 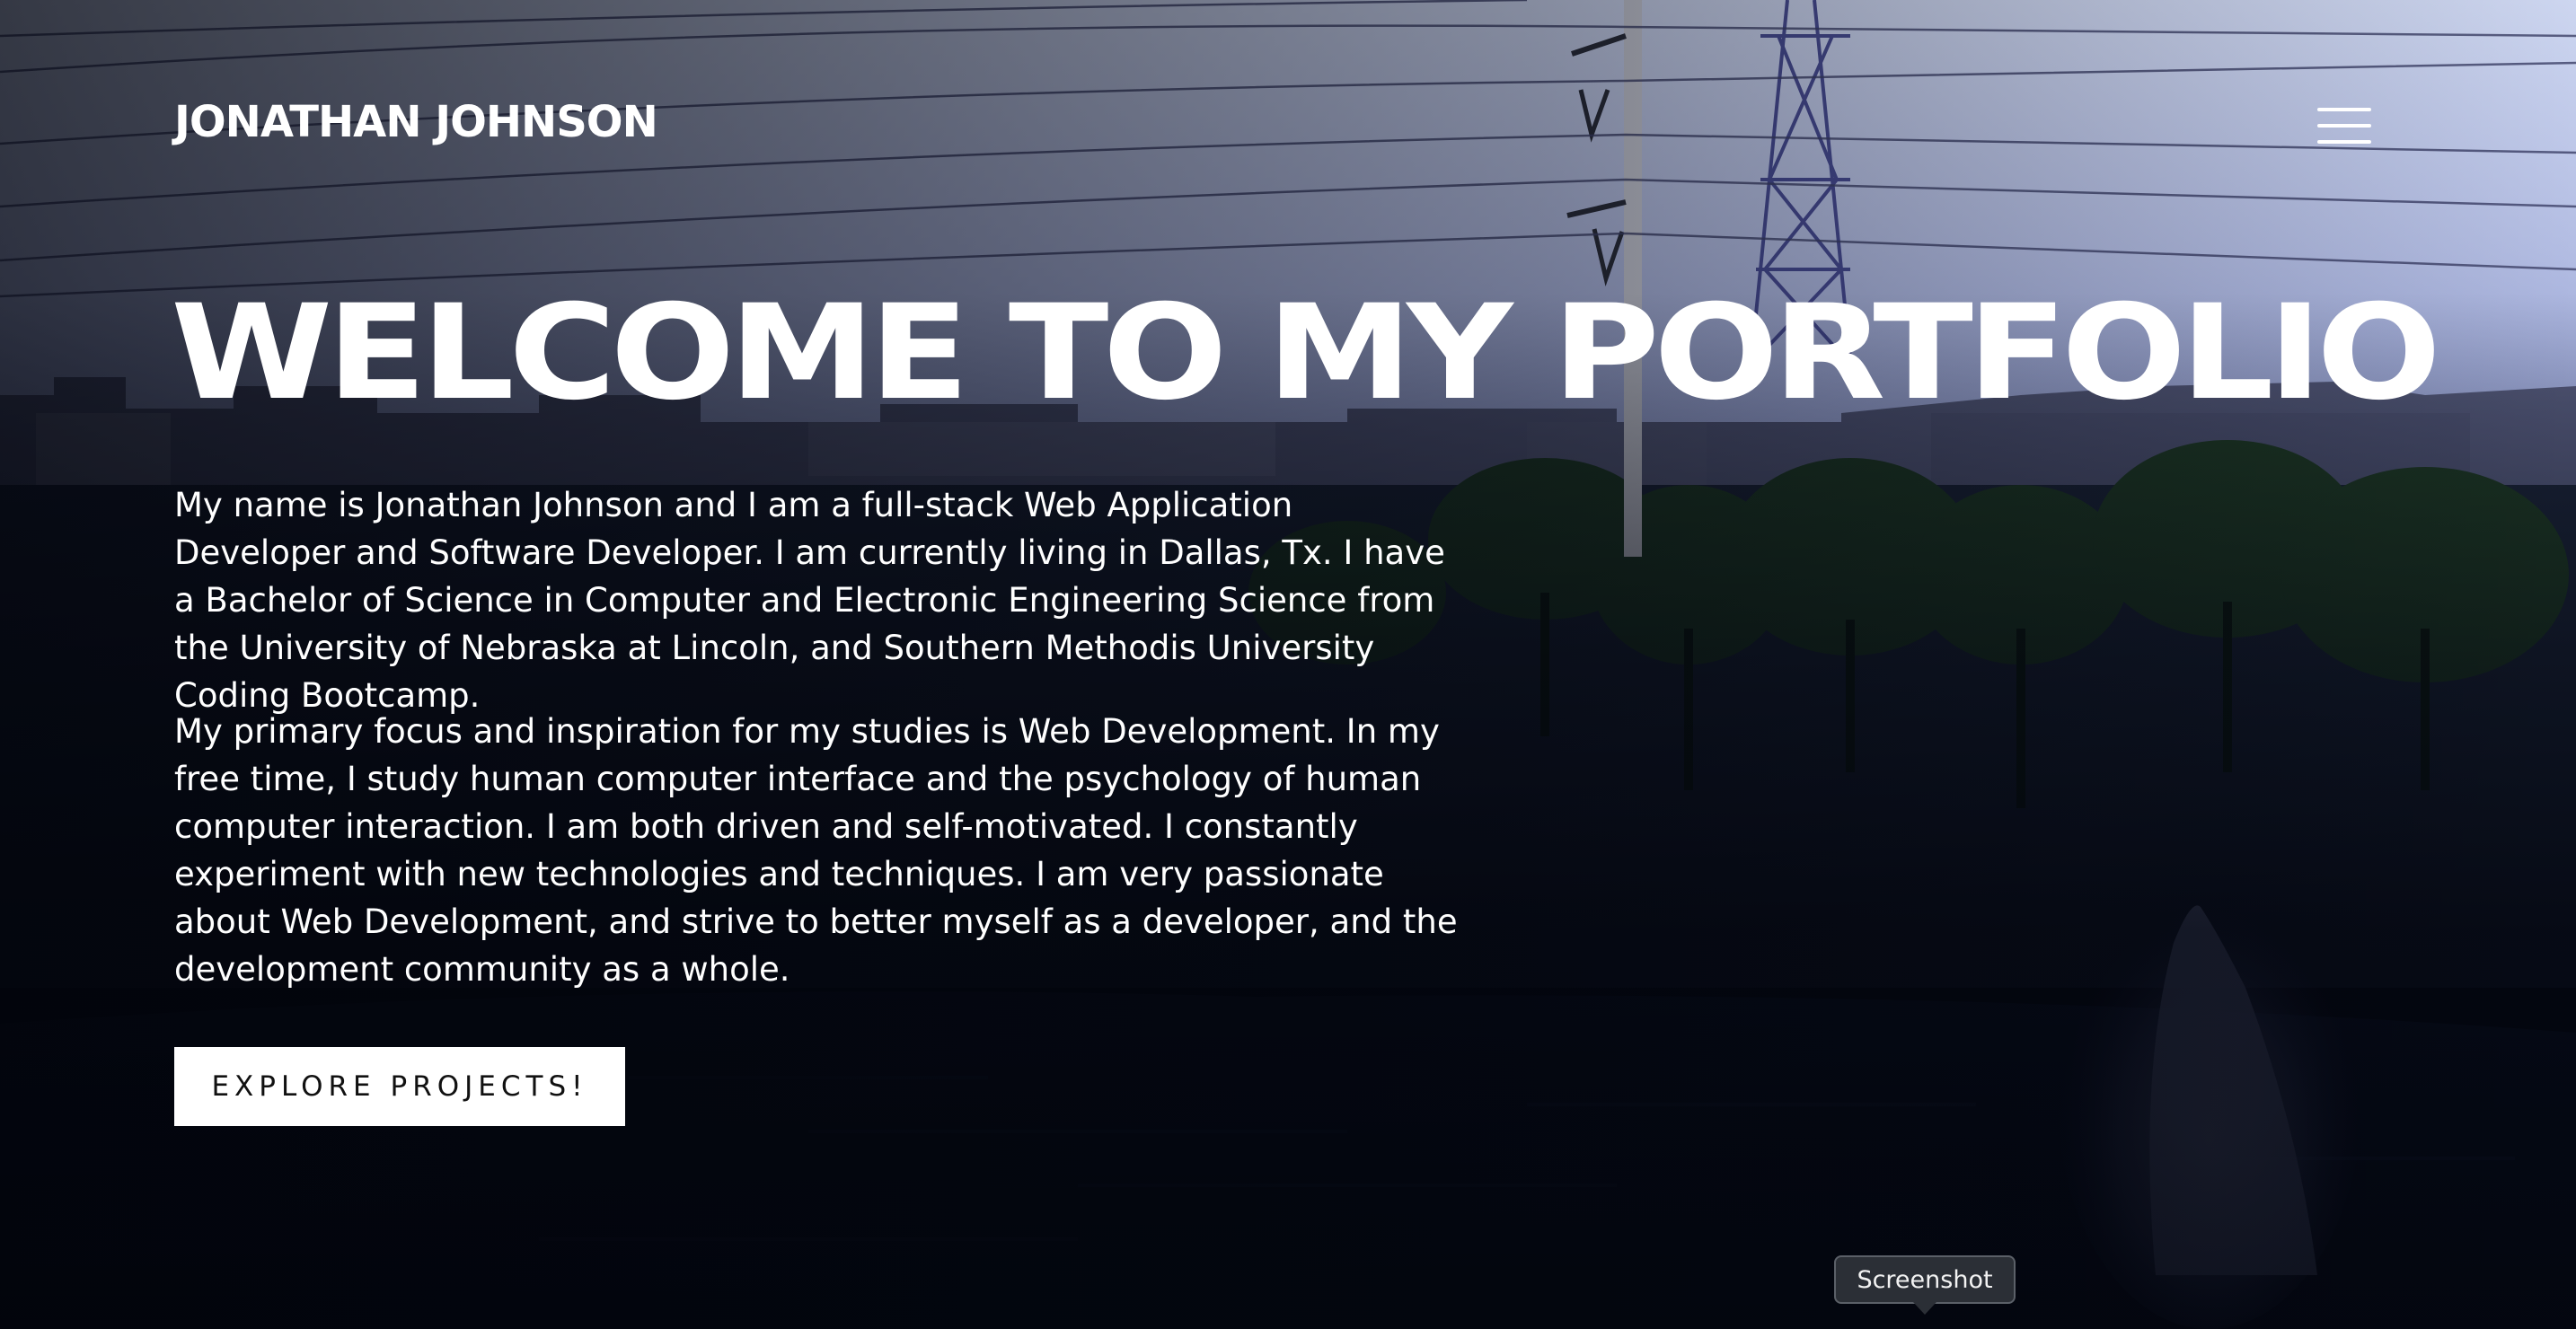 What do you see at coordinates (416, 122) in the screenshot?
I see `site-name-logo: JONATHAN JOHNSON` at bounding box center [416, 122].